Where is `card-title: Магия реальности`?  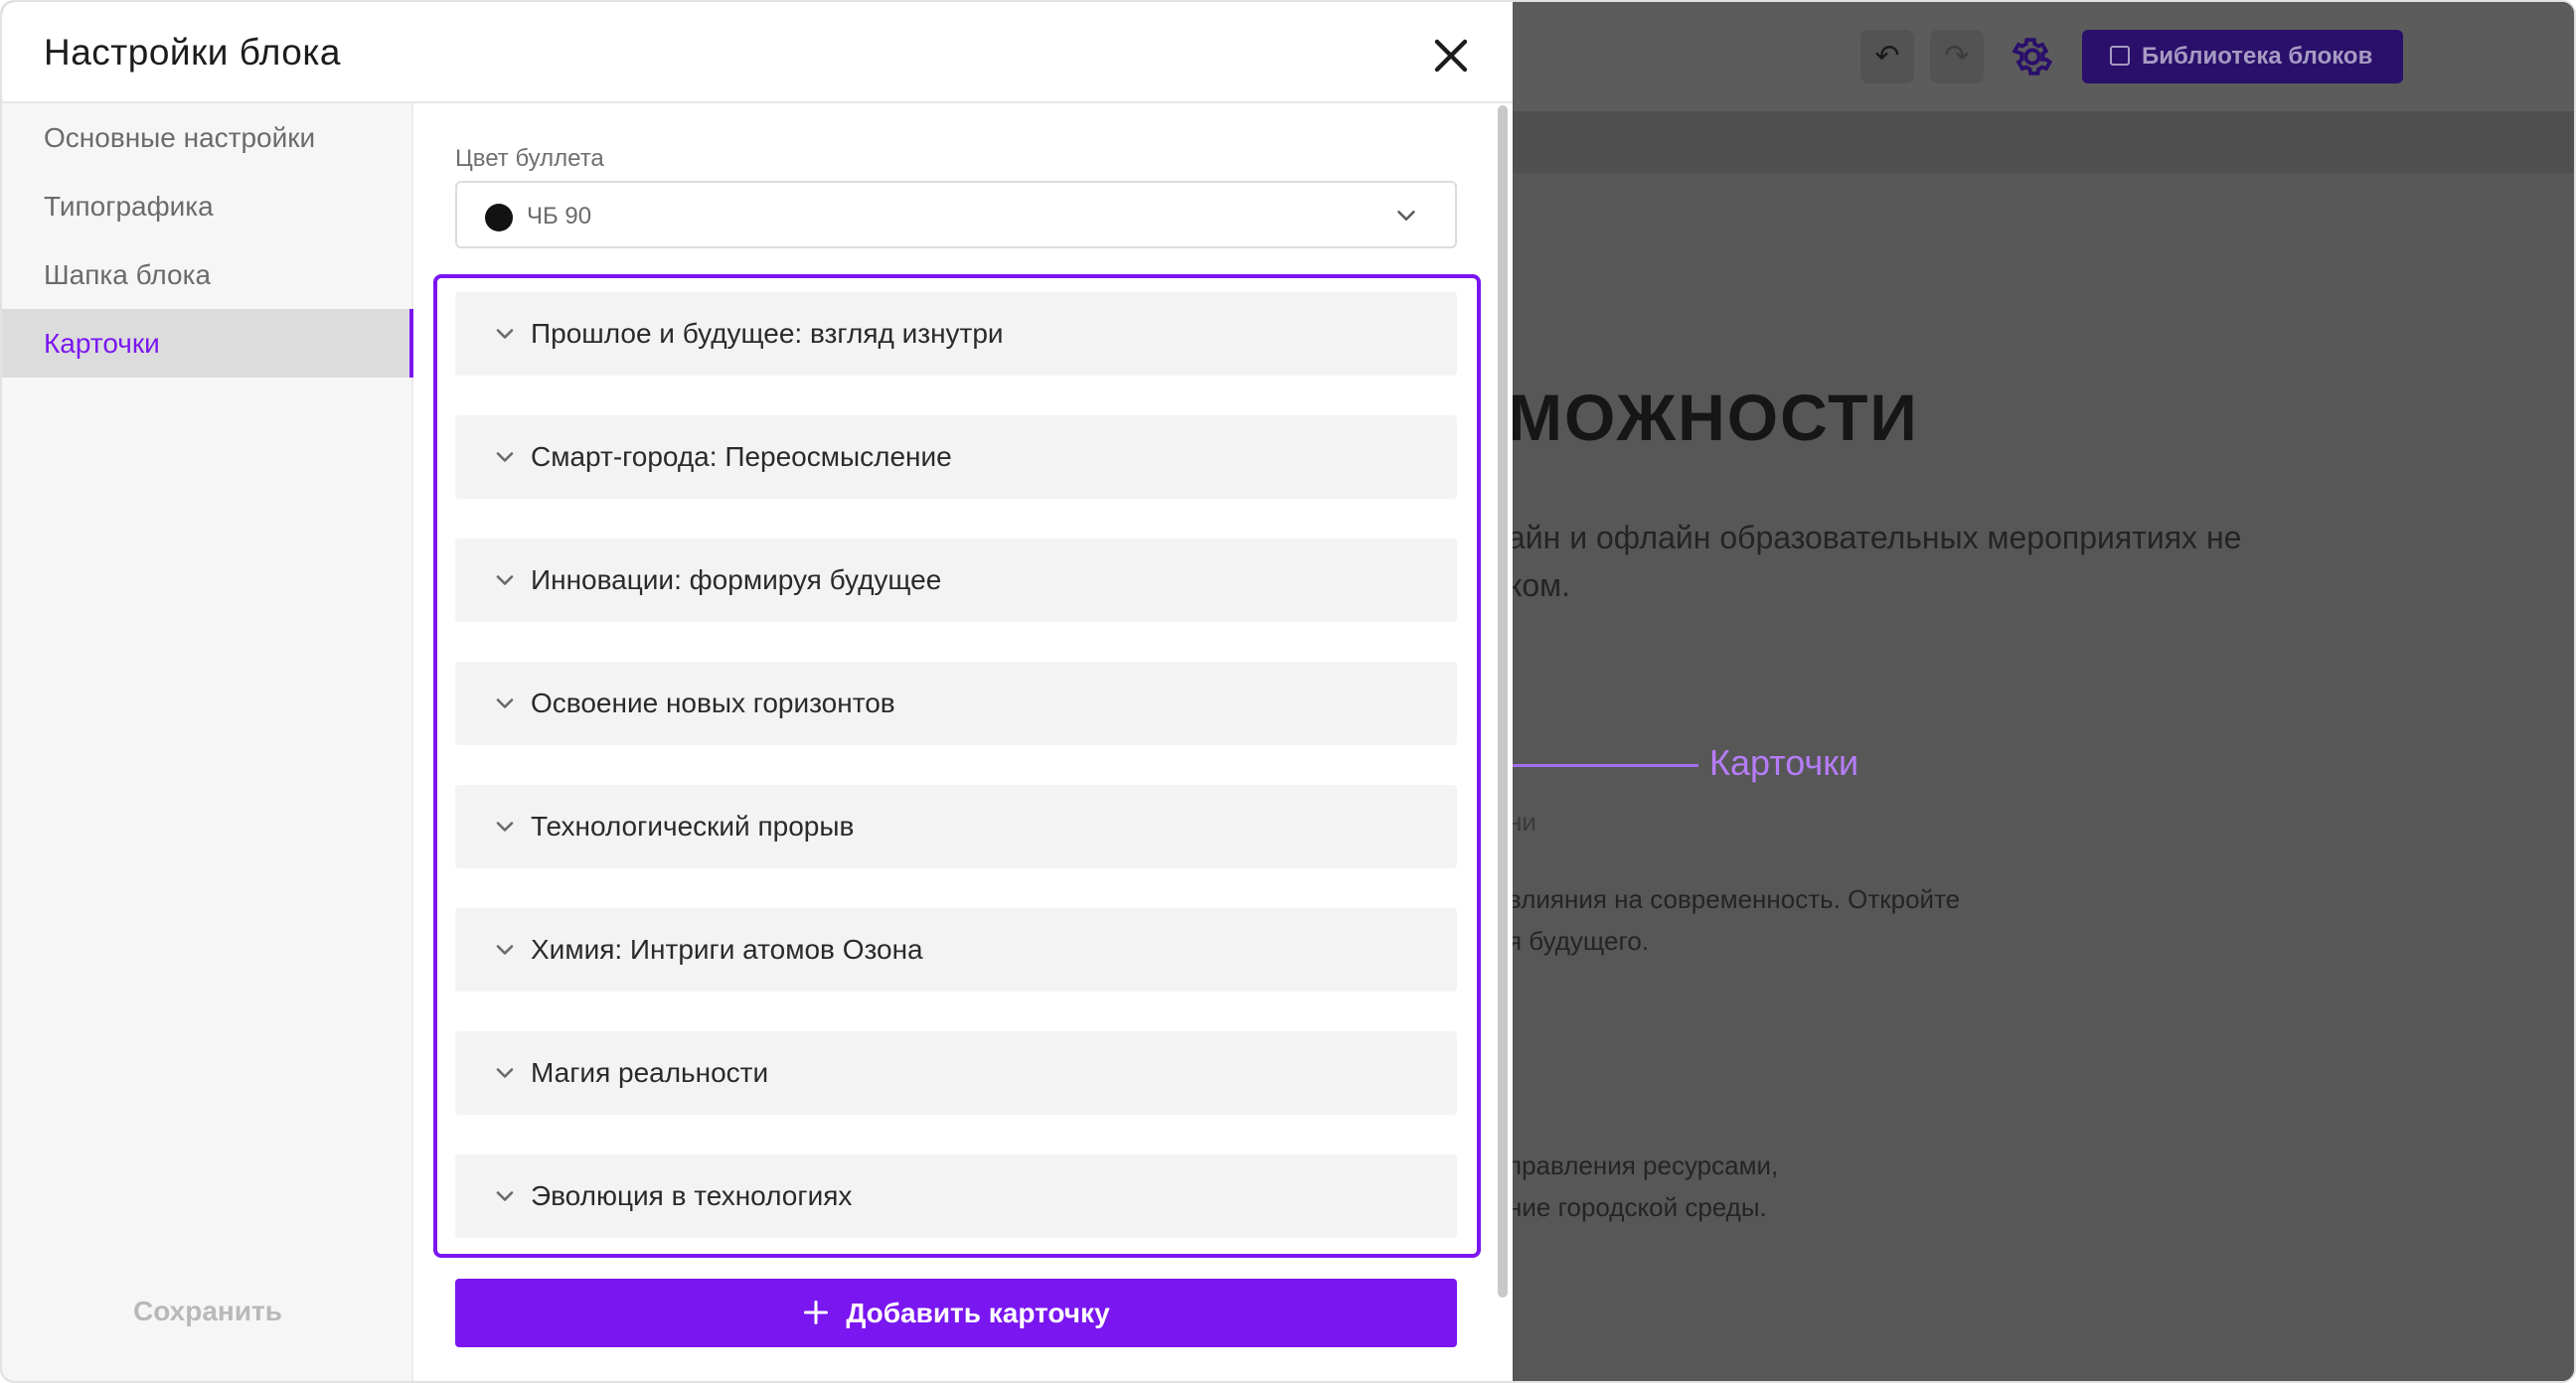 card-title: Магия реальности is located at coordinates (650, 1072).